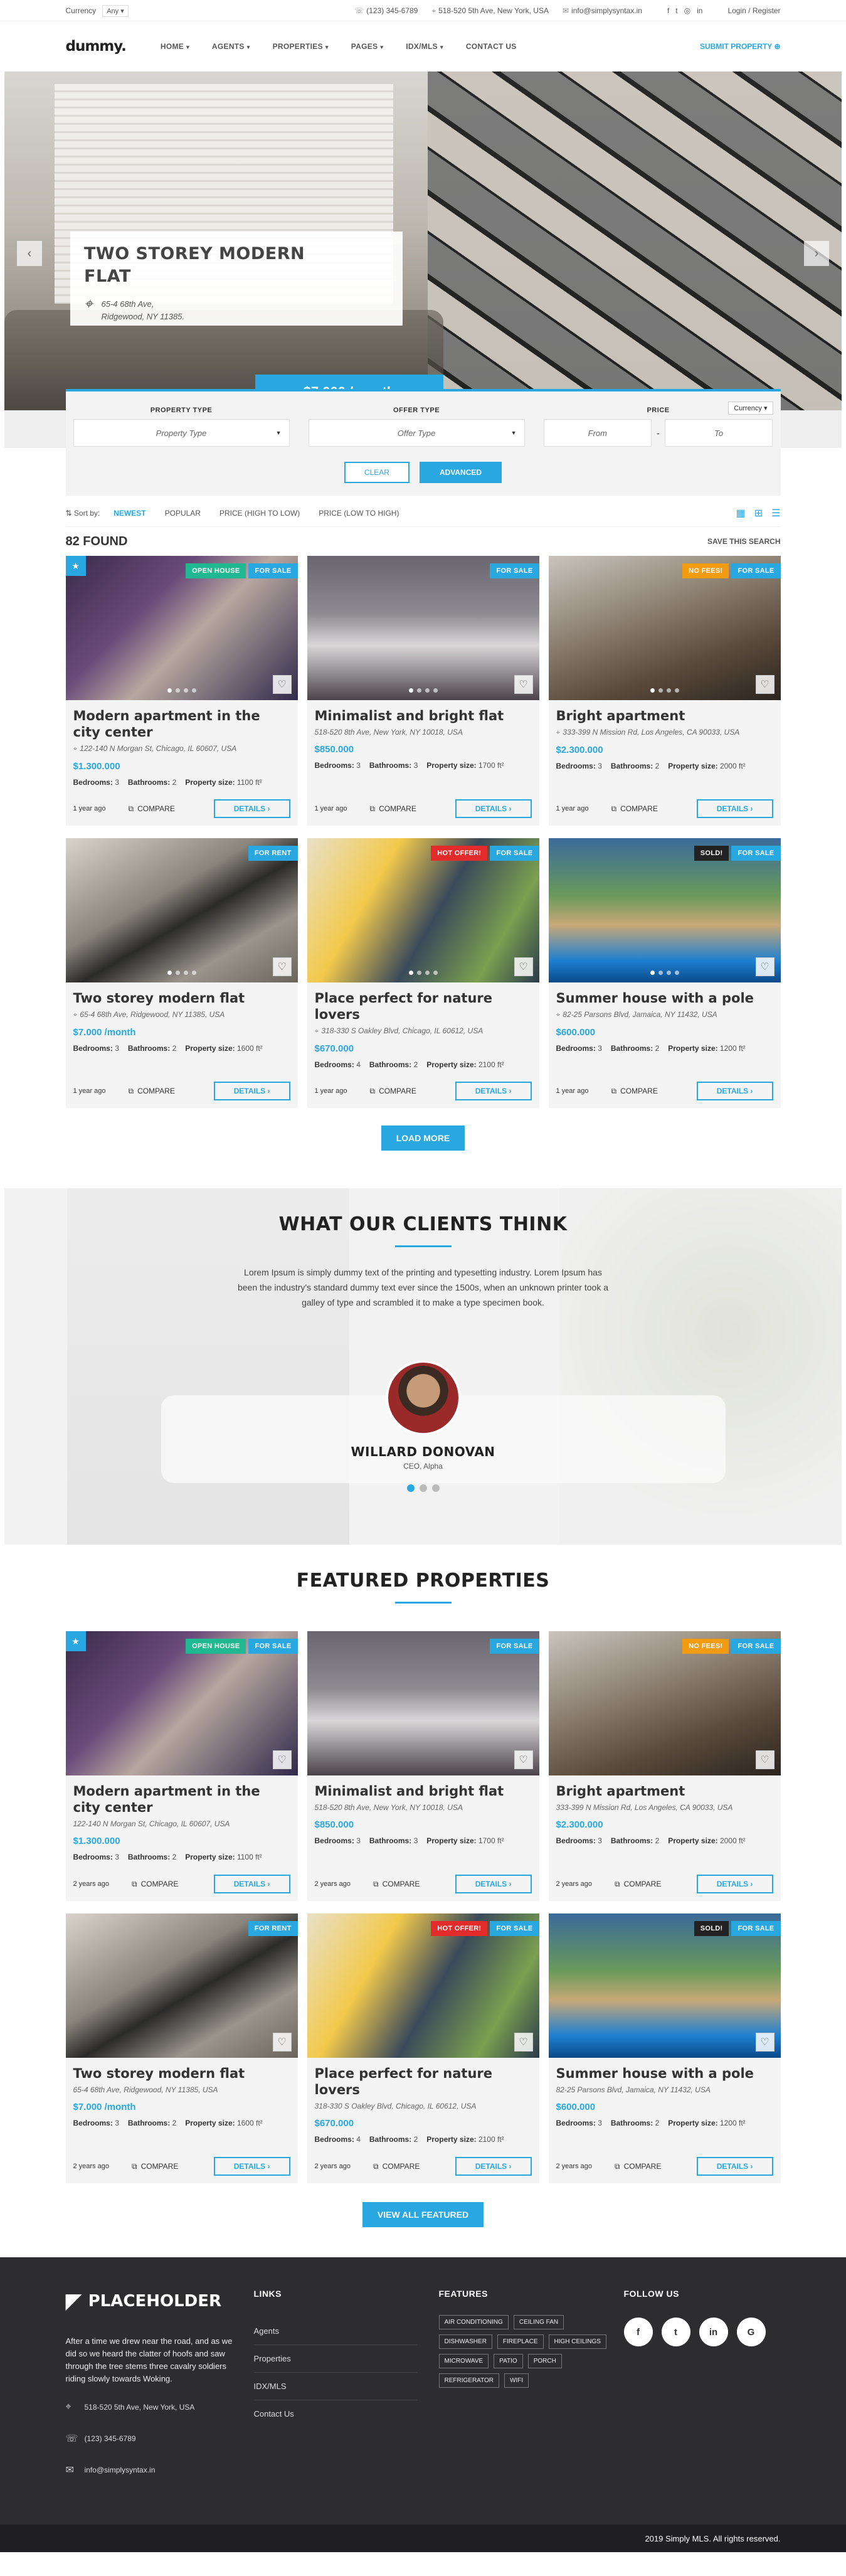 Image resolution: width=846 pixels, height=2576 pixels. Describe the element at coordinates (424, 46) in the screenshot. I see `nav-item-idx-mls: IDX/MLS ▾` at that location.